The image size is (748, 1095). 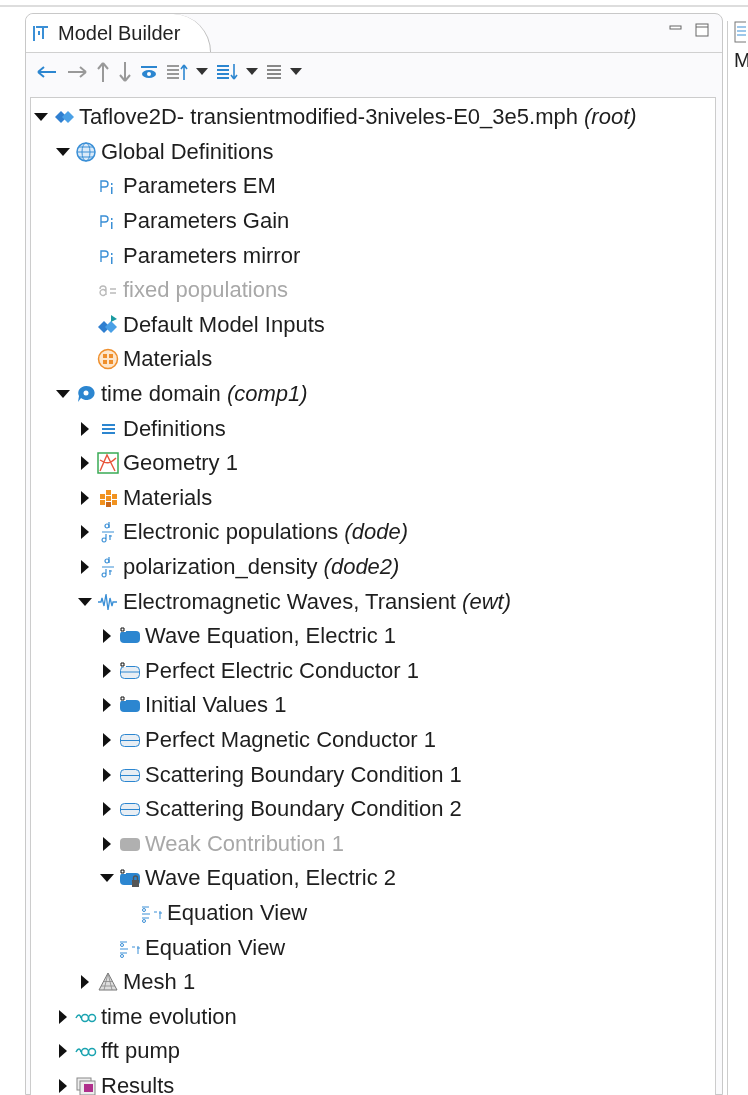 I want to click on tree-item: Wave Equation, Electric 1, so click(x=271, y=636).